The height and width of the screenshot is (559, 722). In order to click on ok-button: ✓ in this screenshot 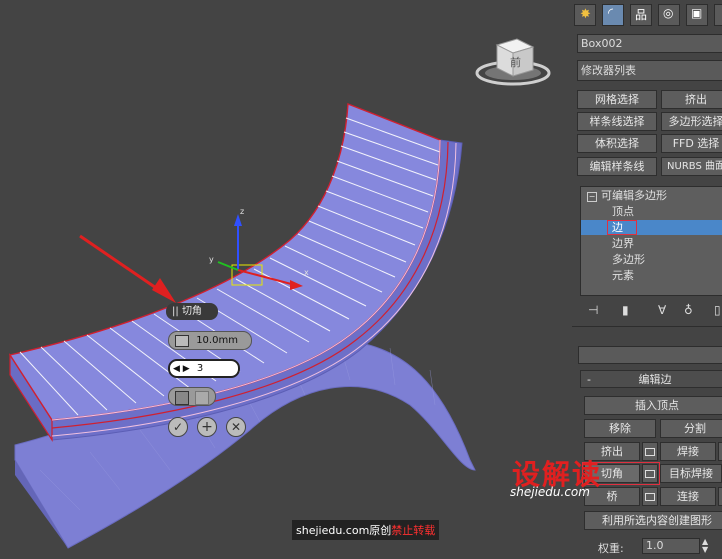, I will do `click(178, 427)`.